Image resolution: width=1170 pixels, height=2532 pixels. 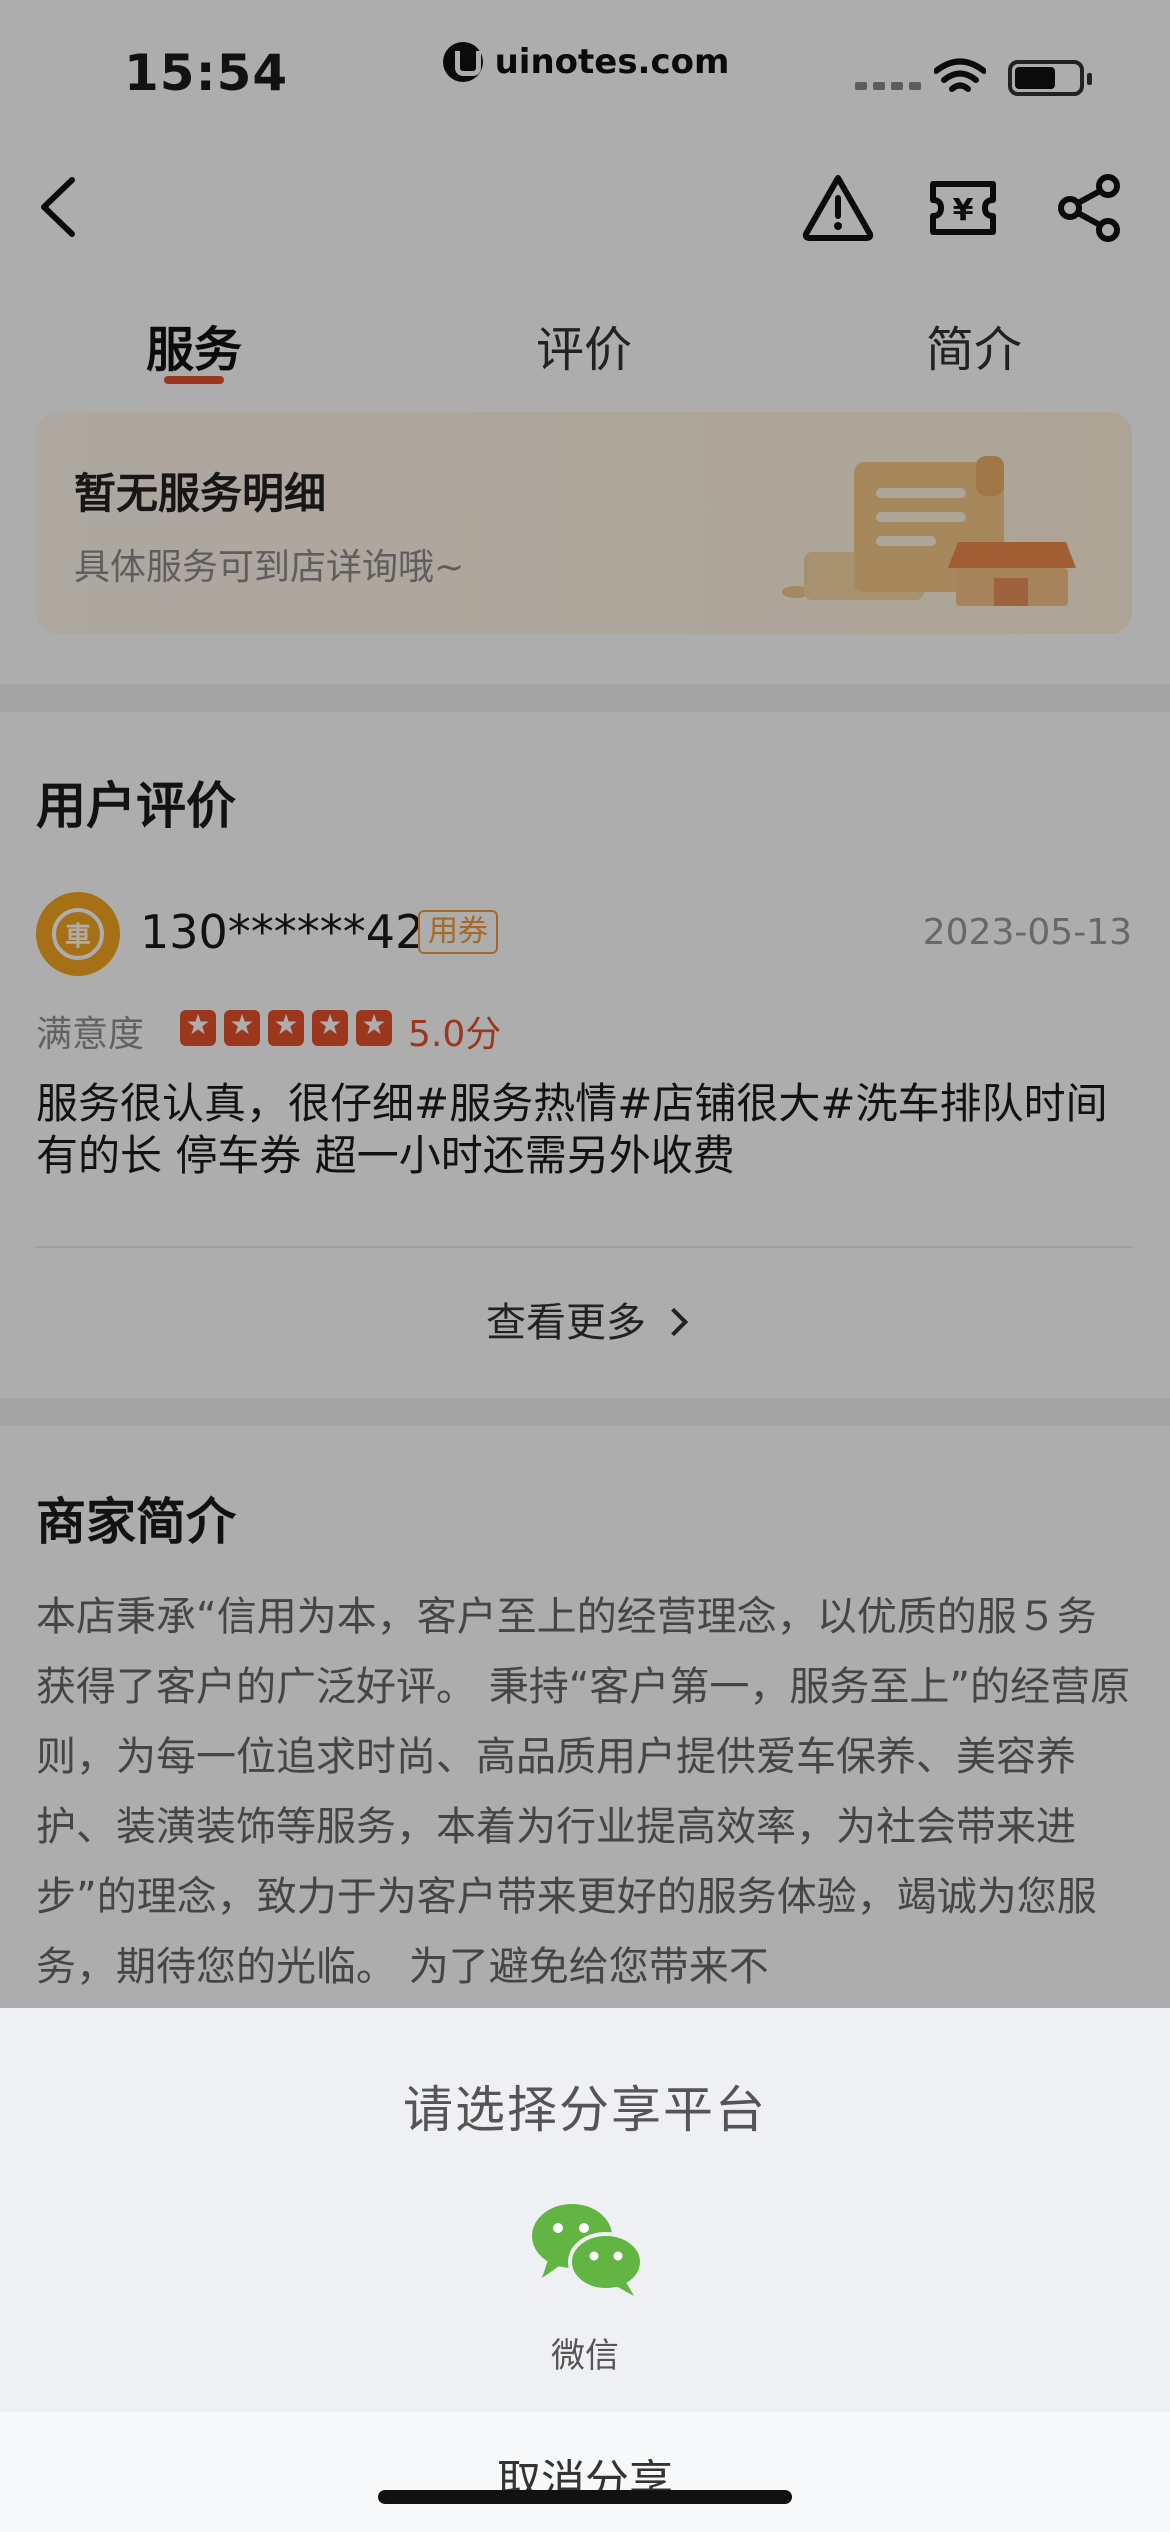 I want to click on share-sheet-title: 请选择分享平台, so click(x=585, y=2110).